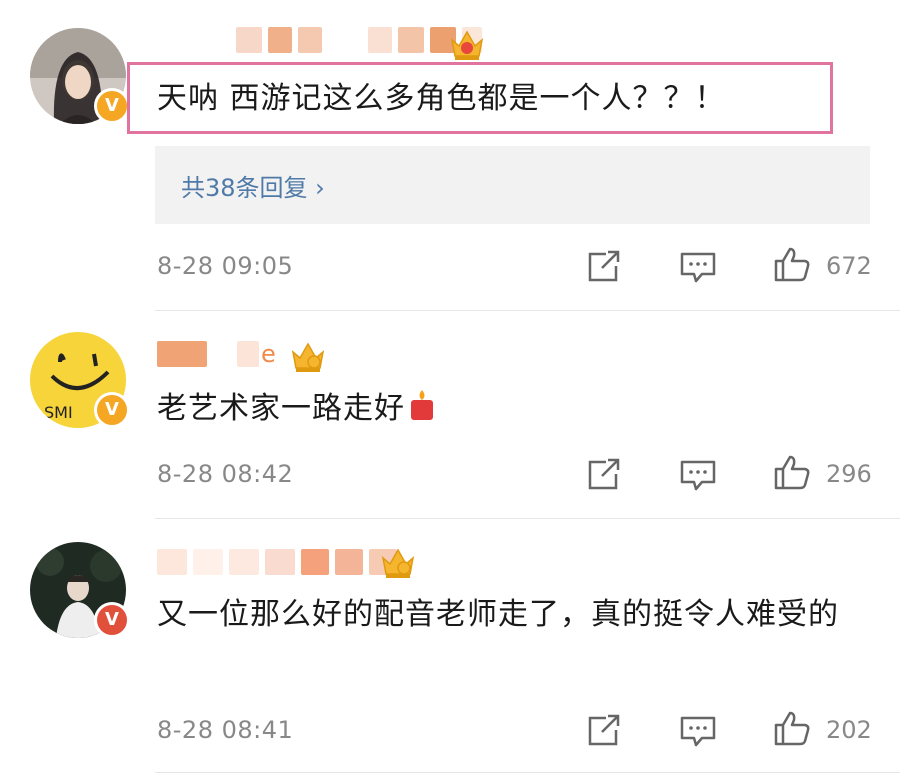  What do you see at coordinates (849, 266) in the screenshot?
I see `like-count: 672` at bounding box center [849, 266].